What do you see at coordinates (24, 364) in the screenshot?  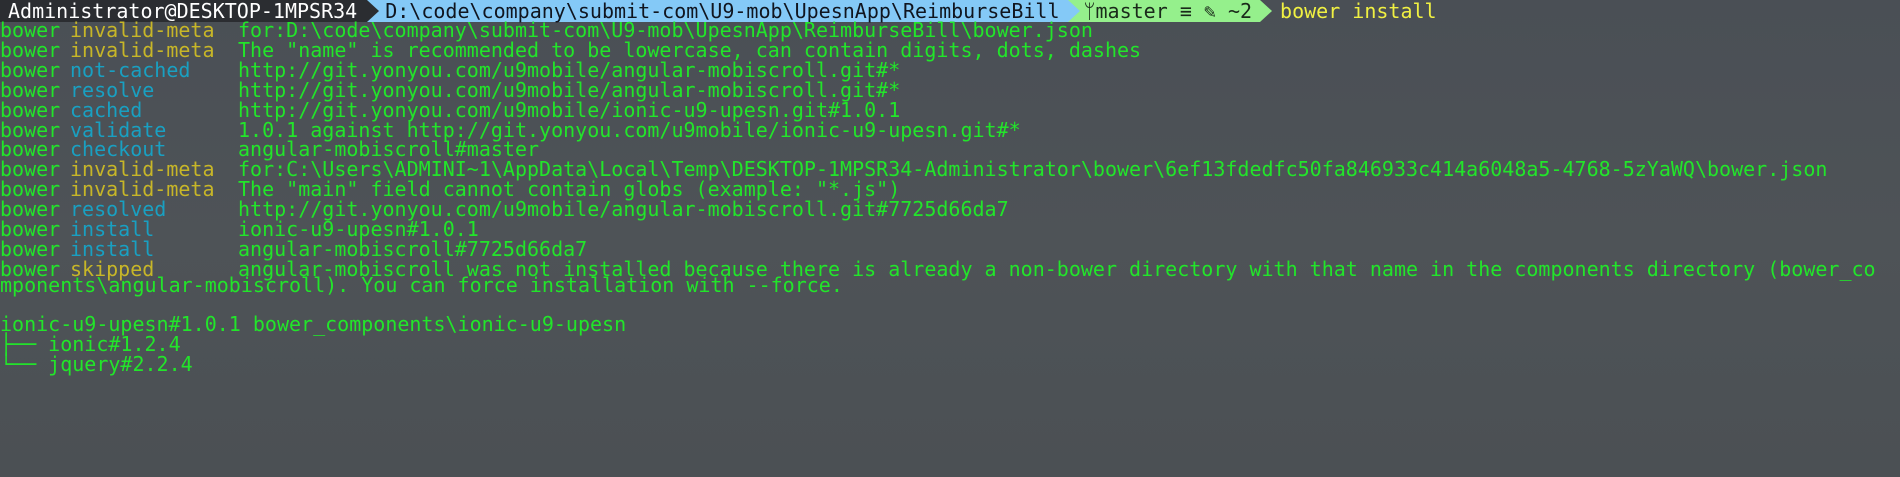 I see `tree-branch-icon: └──` at bounding box center [24, 364].